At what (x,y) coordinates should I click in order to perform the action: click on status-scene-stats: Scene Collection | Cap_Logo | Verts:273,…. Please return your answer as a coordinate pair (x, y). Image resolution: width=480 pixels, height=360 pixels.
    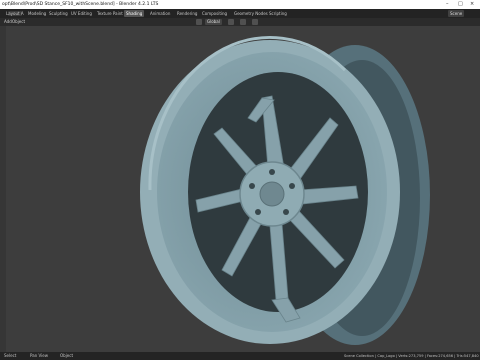
    Looking at the image, I should click on (411, 356).